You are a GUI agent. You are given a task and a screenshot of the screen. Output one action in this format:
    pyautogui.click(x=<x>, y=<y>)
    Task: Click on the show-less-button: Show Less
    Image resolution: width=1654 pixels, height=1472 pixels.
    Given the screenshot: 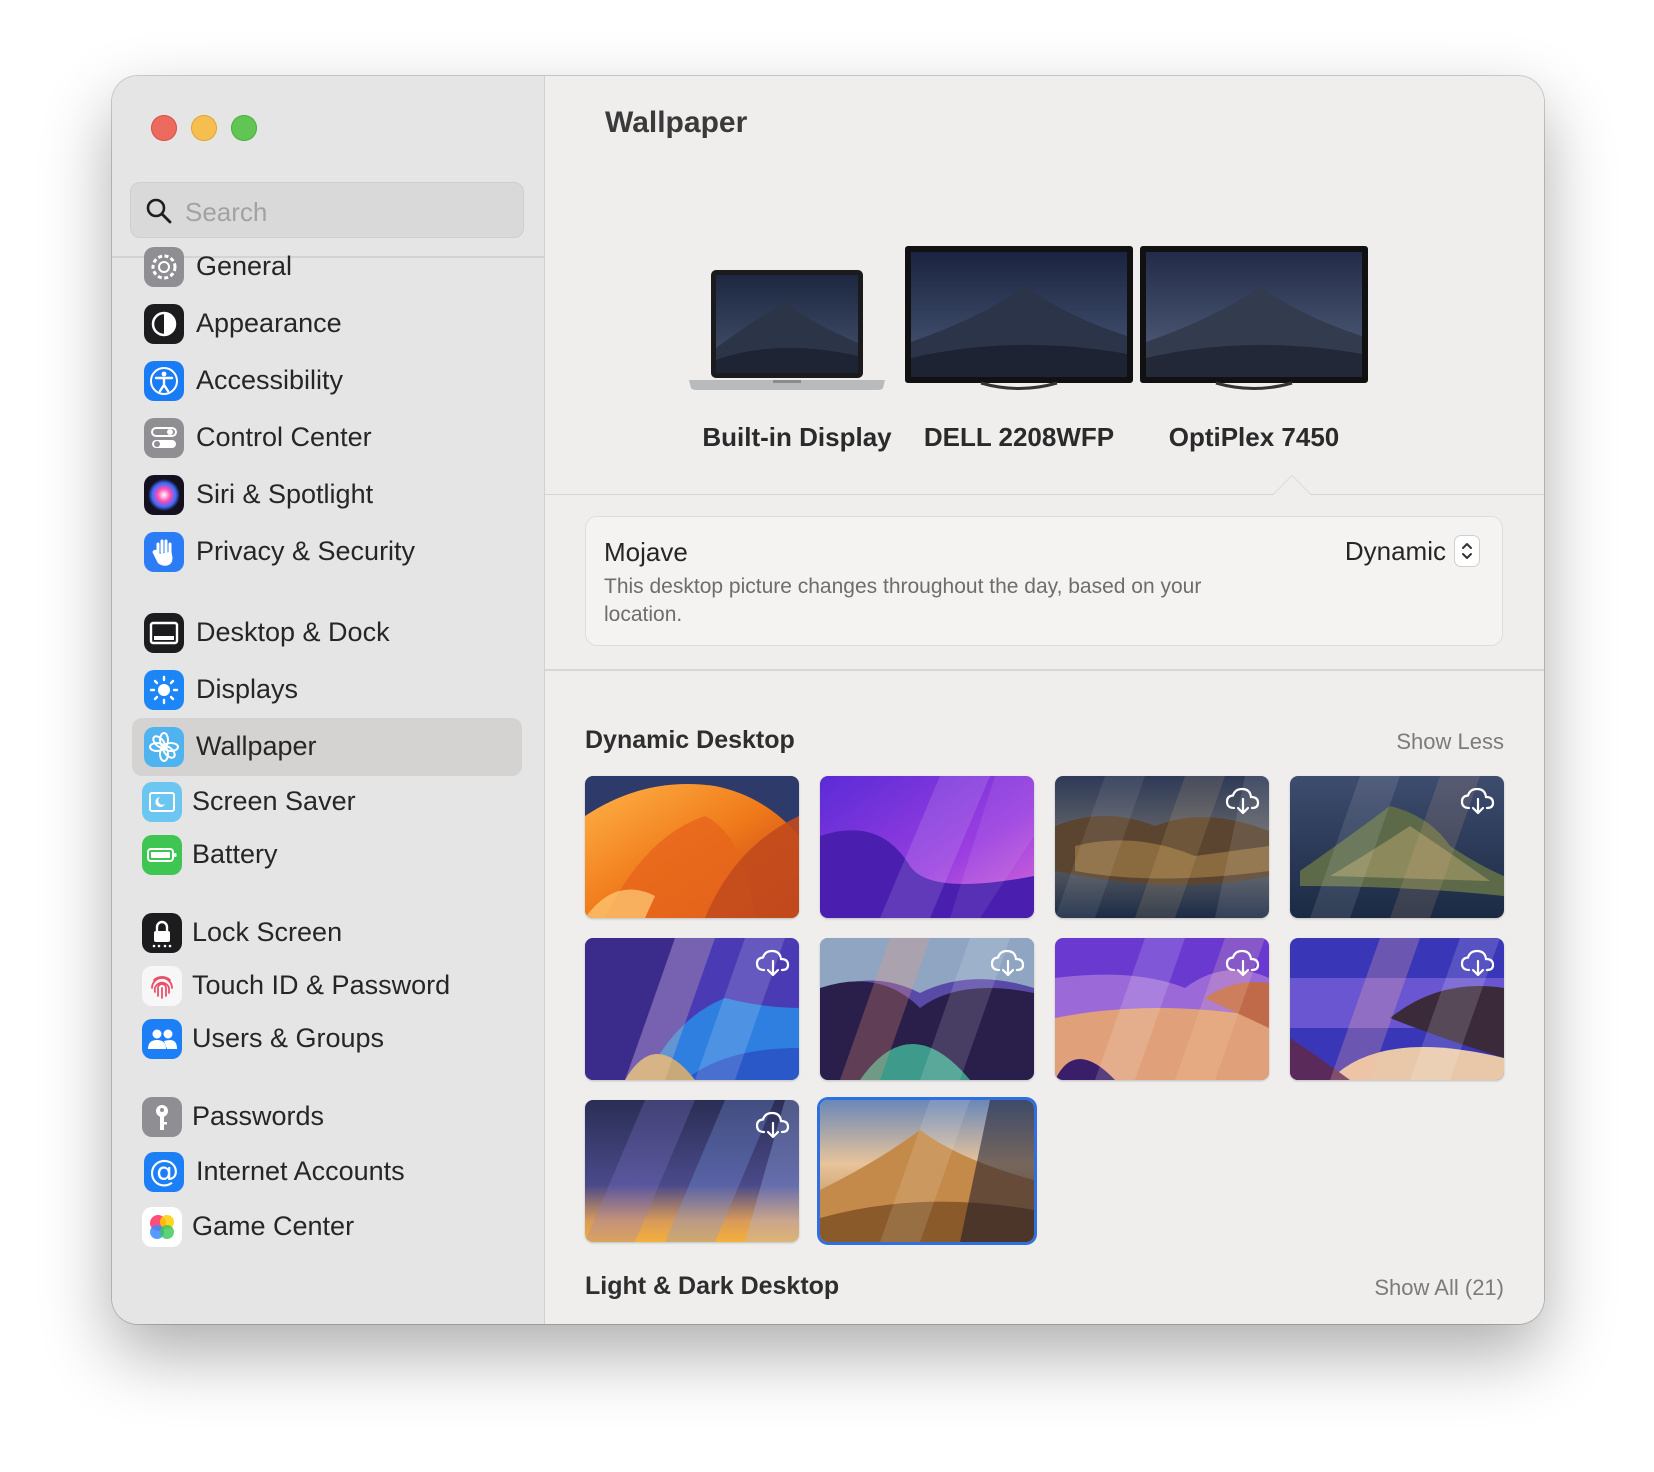 What is the action you would take?
    pyautogui.click(x=1450, y=742)
    